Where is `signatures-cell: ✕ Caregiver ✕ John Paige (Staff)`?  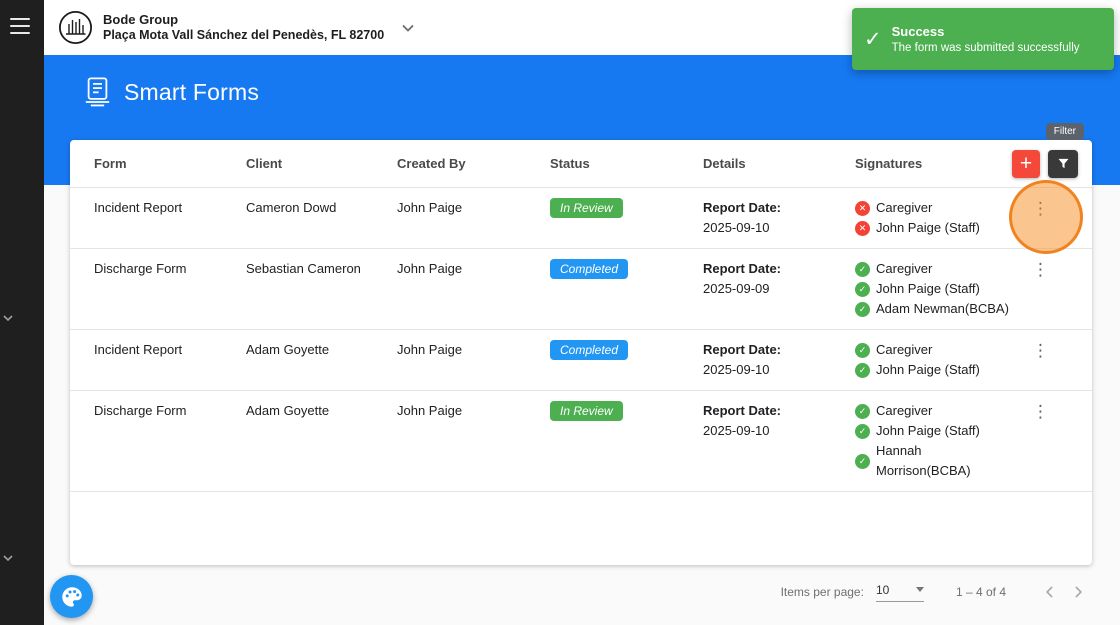 signatures-cell: ✕ Caregiver ✕ John Paige (Staff) is located at coordinates (938, 218).